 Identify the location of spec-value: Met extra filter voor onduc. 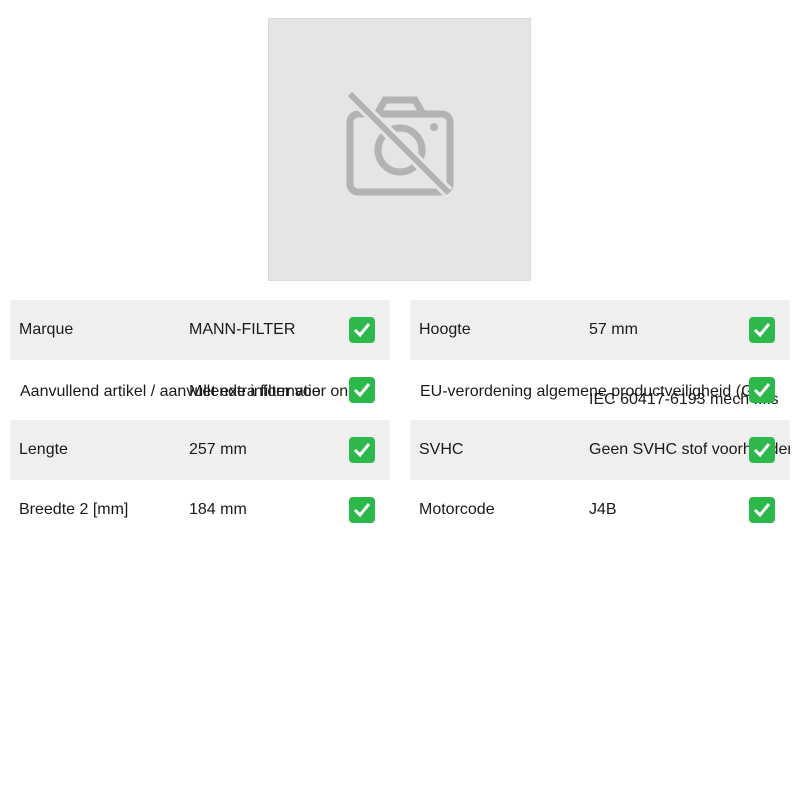
(281, 391).